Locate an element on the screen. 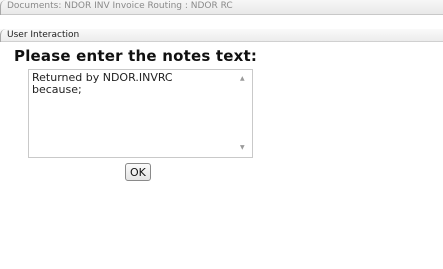  scroll-up-arrow-icon: ▲ is located at coordinates (242, 79).